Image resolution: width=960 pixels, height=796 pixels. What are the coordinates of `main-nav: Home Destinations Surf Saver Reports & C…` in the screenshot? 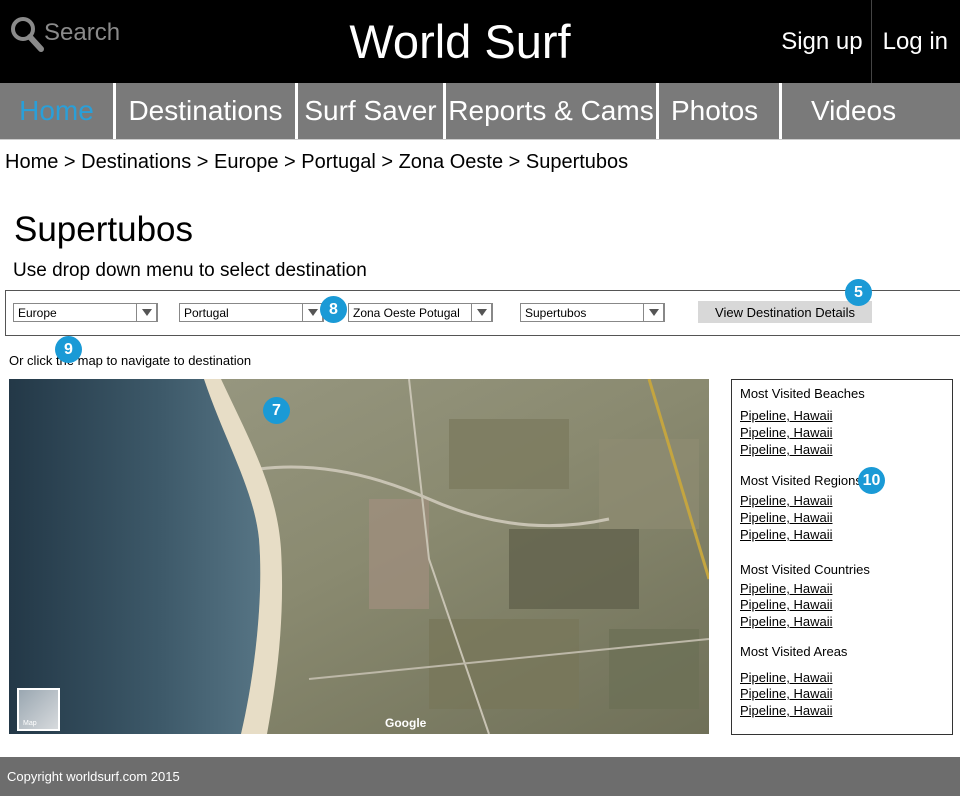 It's located at (480, 111).